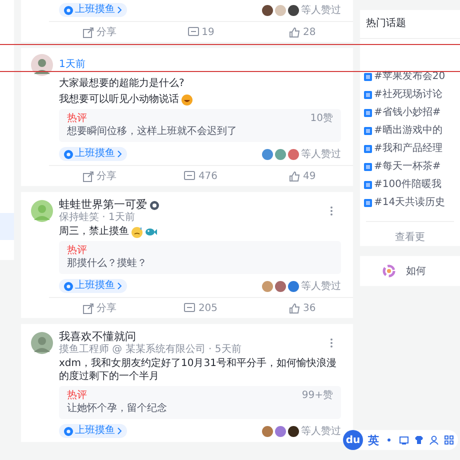  I want to click on topic-link: #社死现场讨论, so click(408, 95).